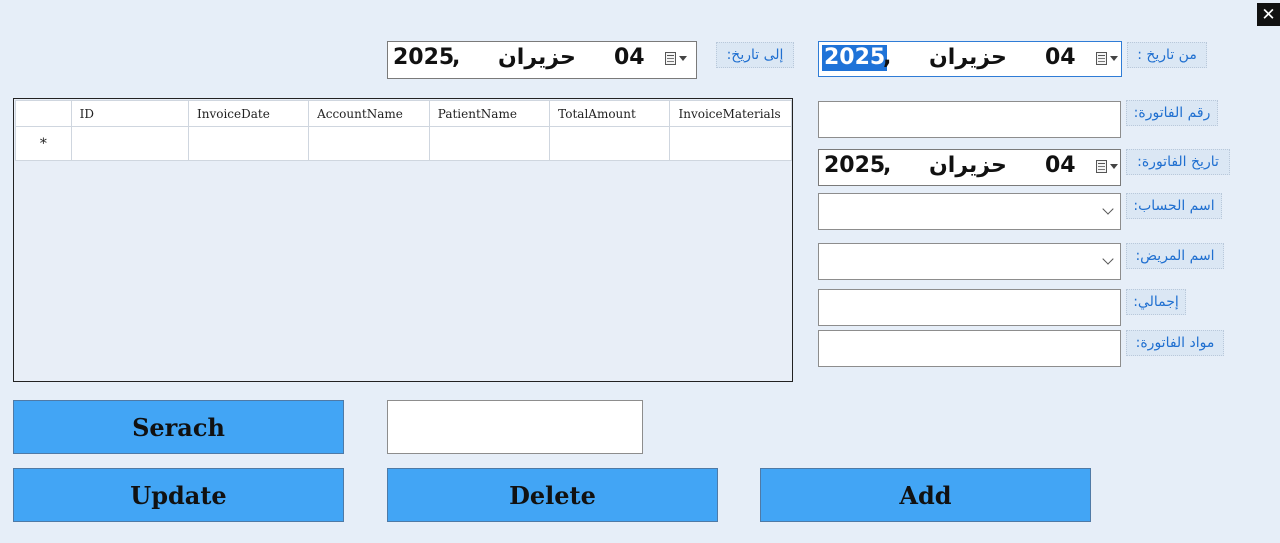  Describe the element at coordinates (1175, 256) in the screenshot. I see `patient-name-label: اسم المريض:` at that location.